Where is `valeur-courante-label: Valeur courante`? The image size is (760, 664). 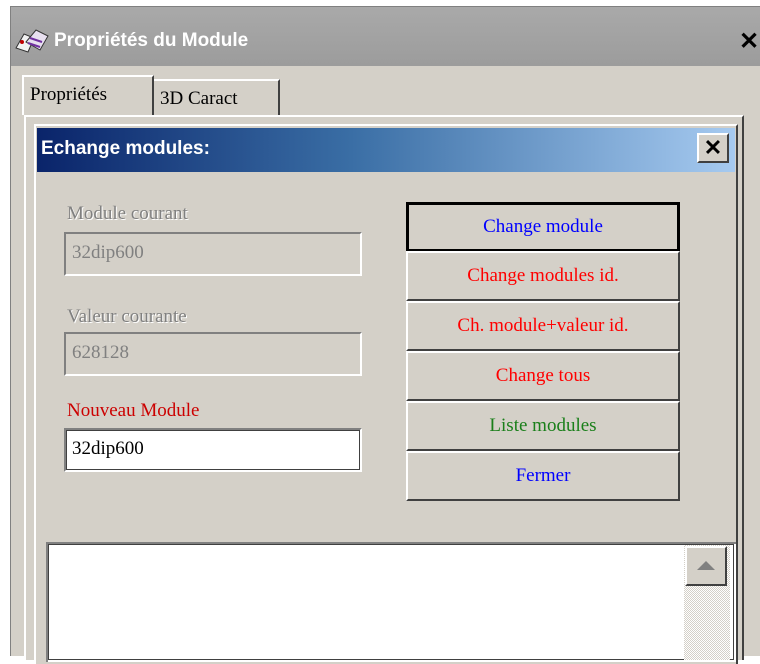 valeur-courante-label: Valeur courante is located at coordinates (127, 316).